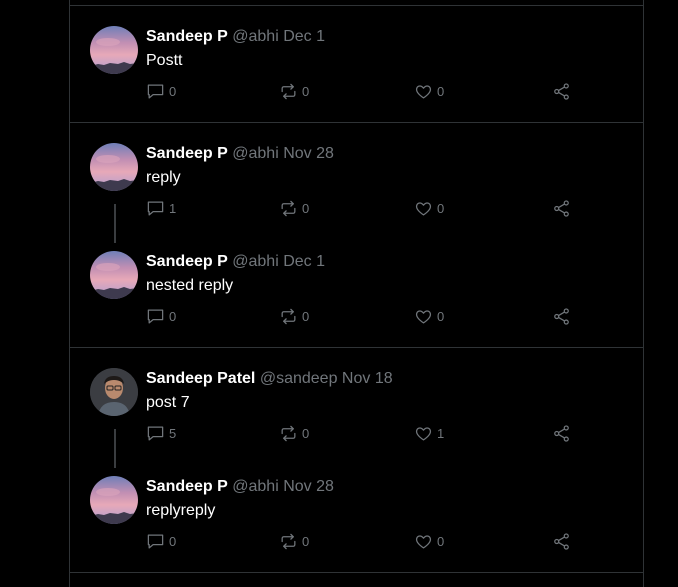 The image size is (678, 587). Describe the element at coordinates (190, 285) in the screenshot. I see `post-text: nested reply` at that location.